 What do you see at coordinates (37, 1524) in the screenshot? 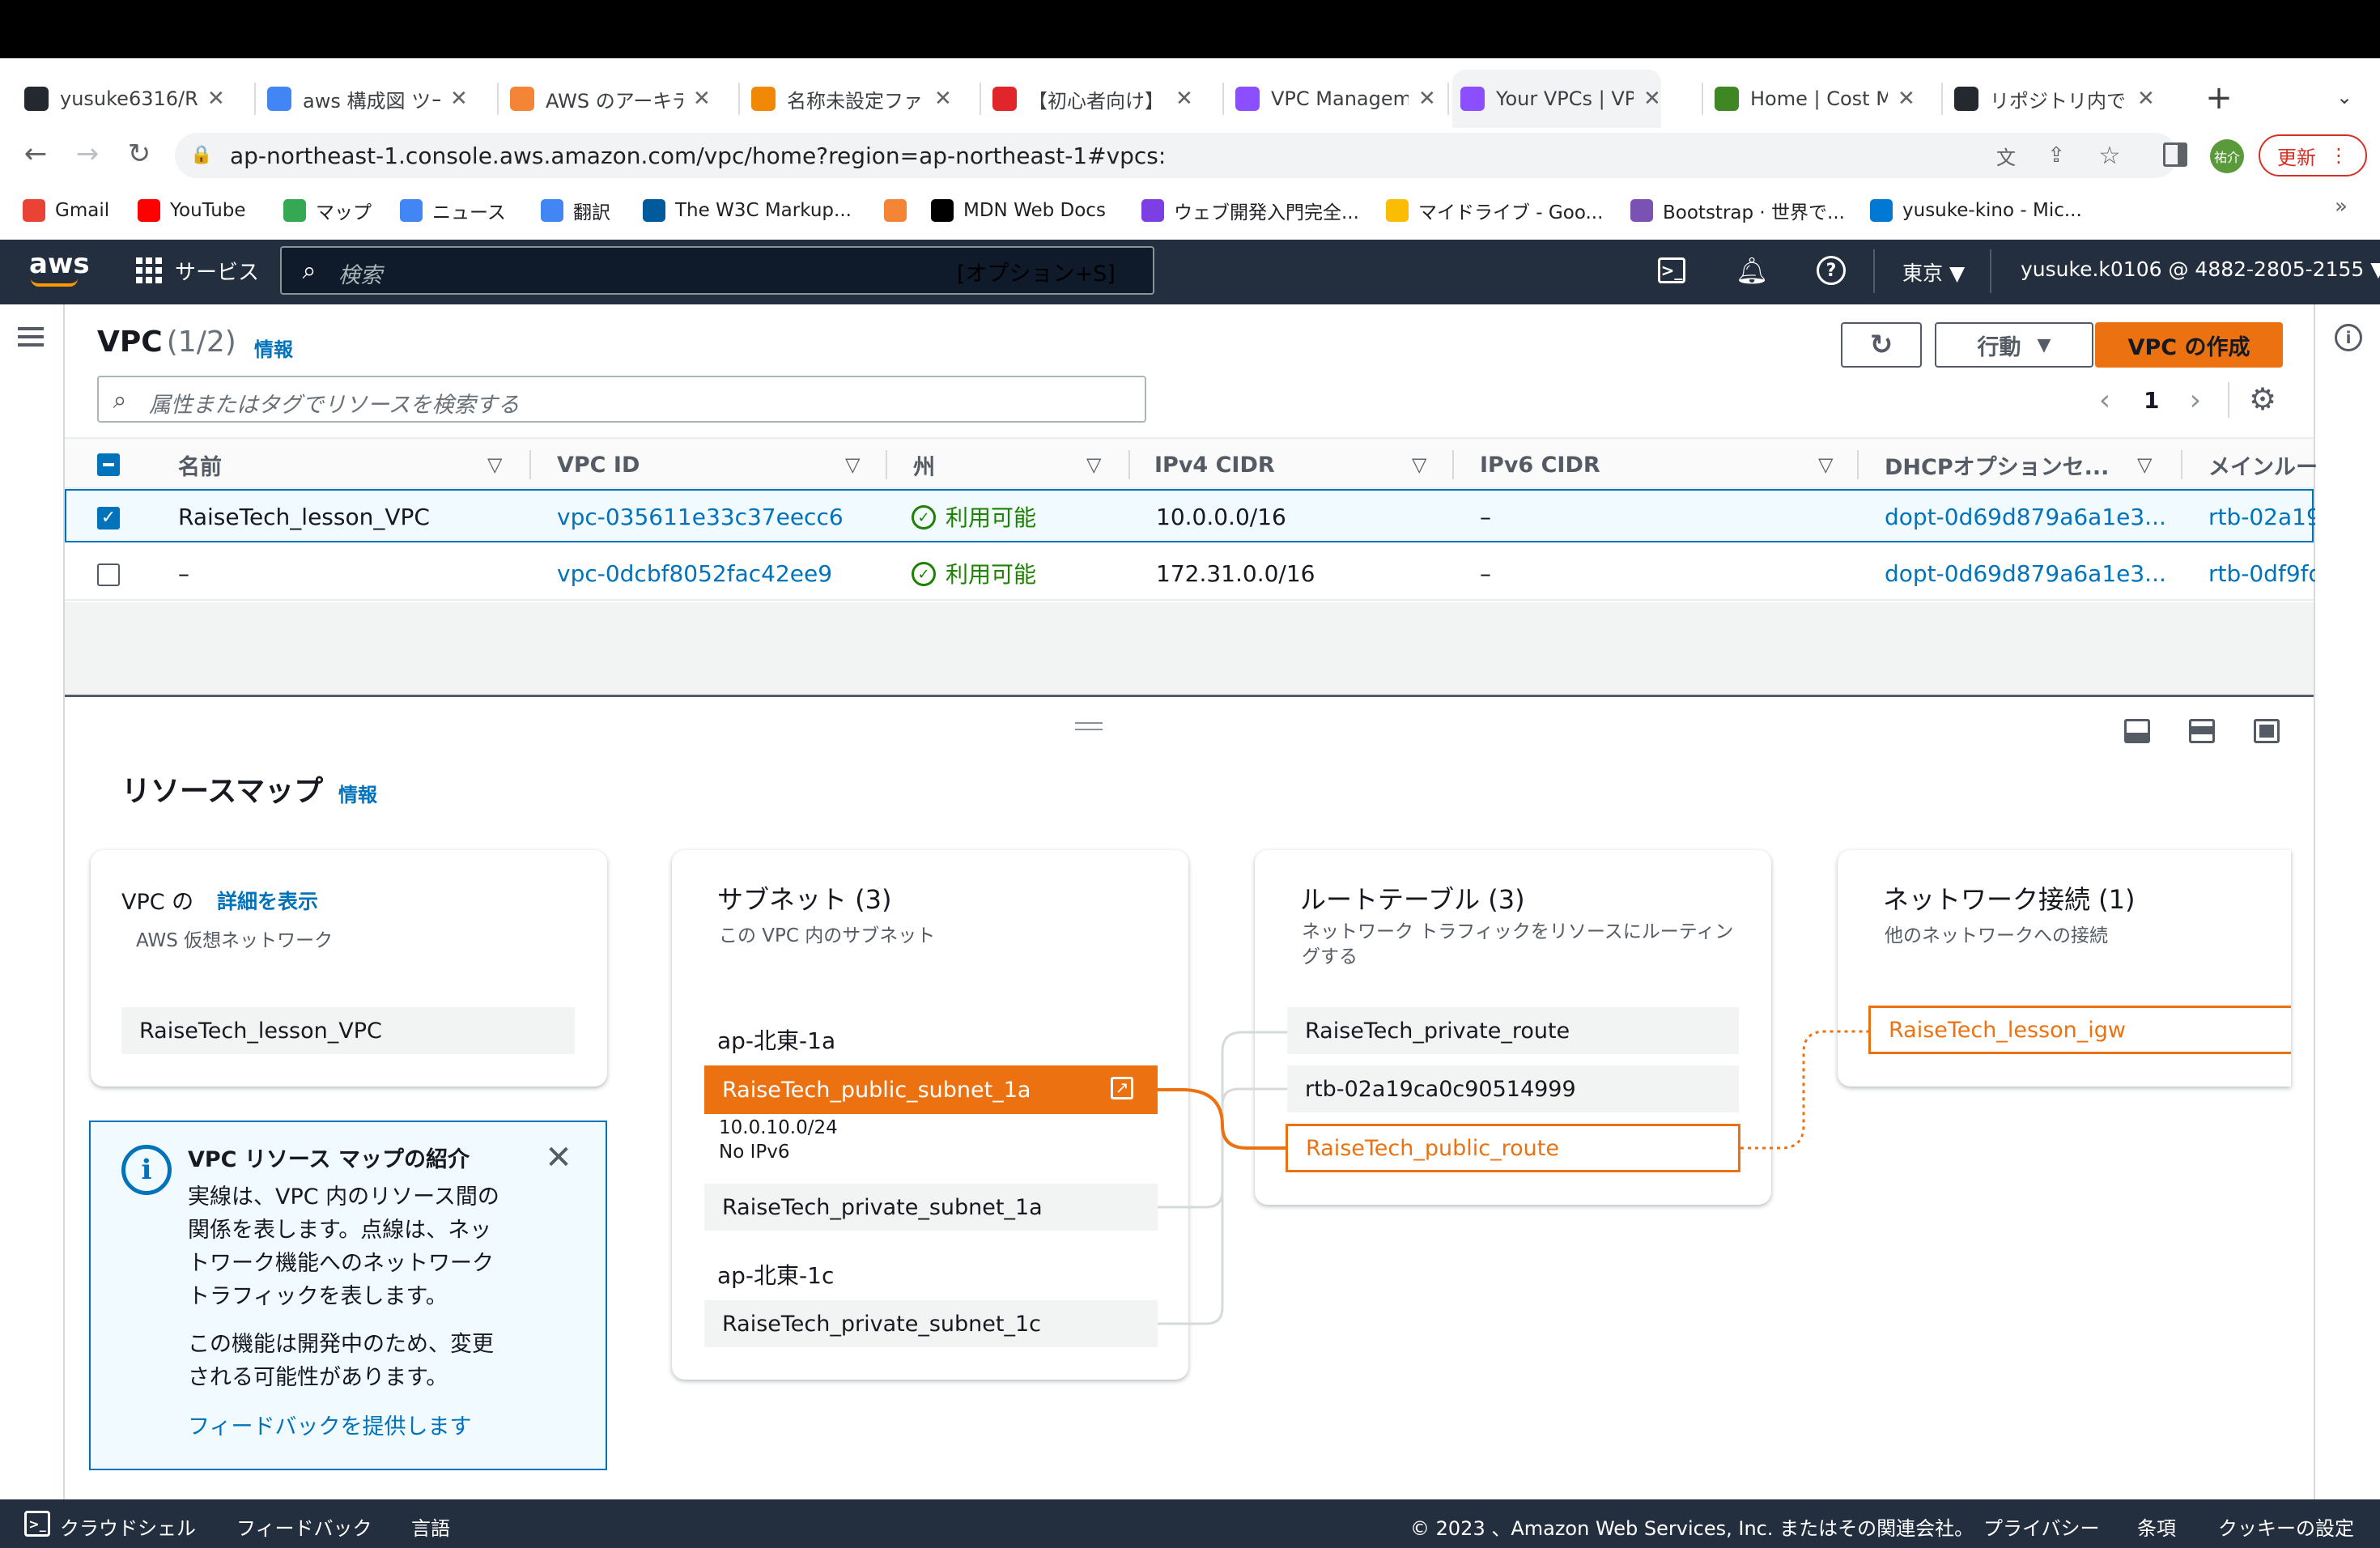
I see `cloudshell-footer-icon: >_` at bounding box center [37, 1524].